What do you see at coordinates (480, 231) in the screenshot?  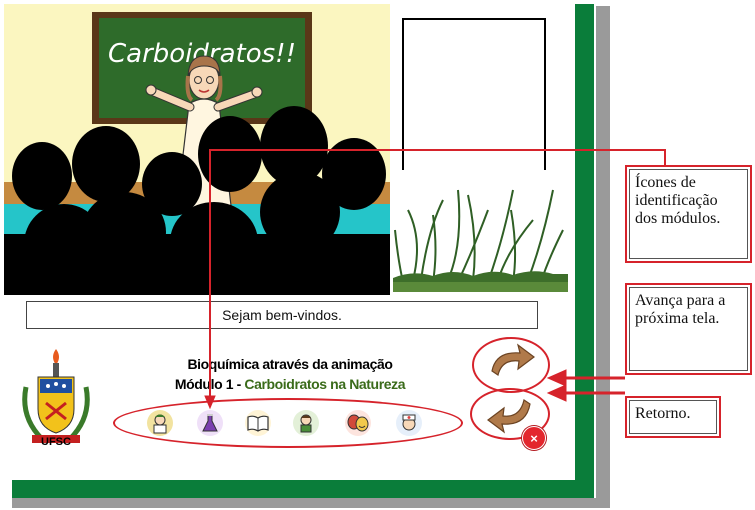 I see `grass-illustration` at bounding box center [480, 231].